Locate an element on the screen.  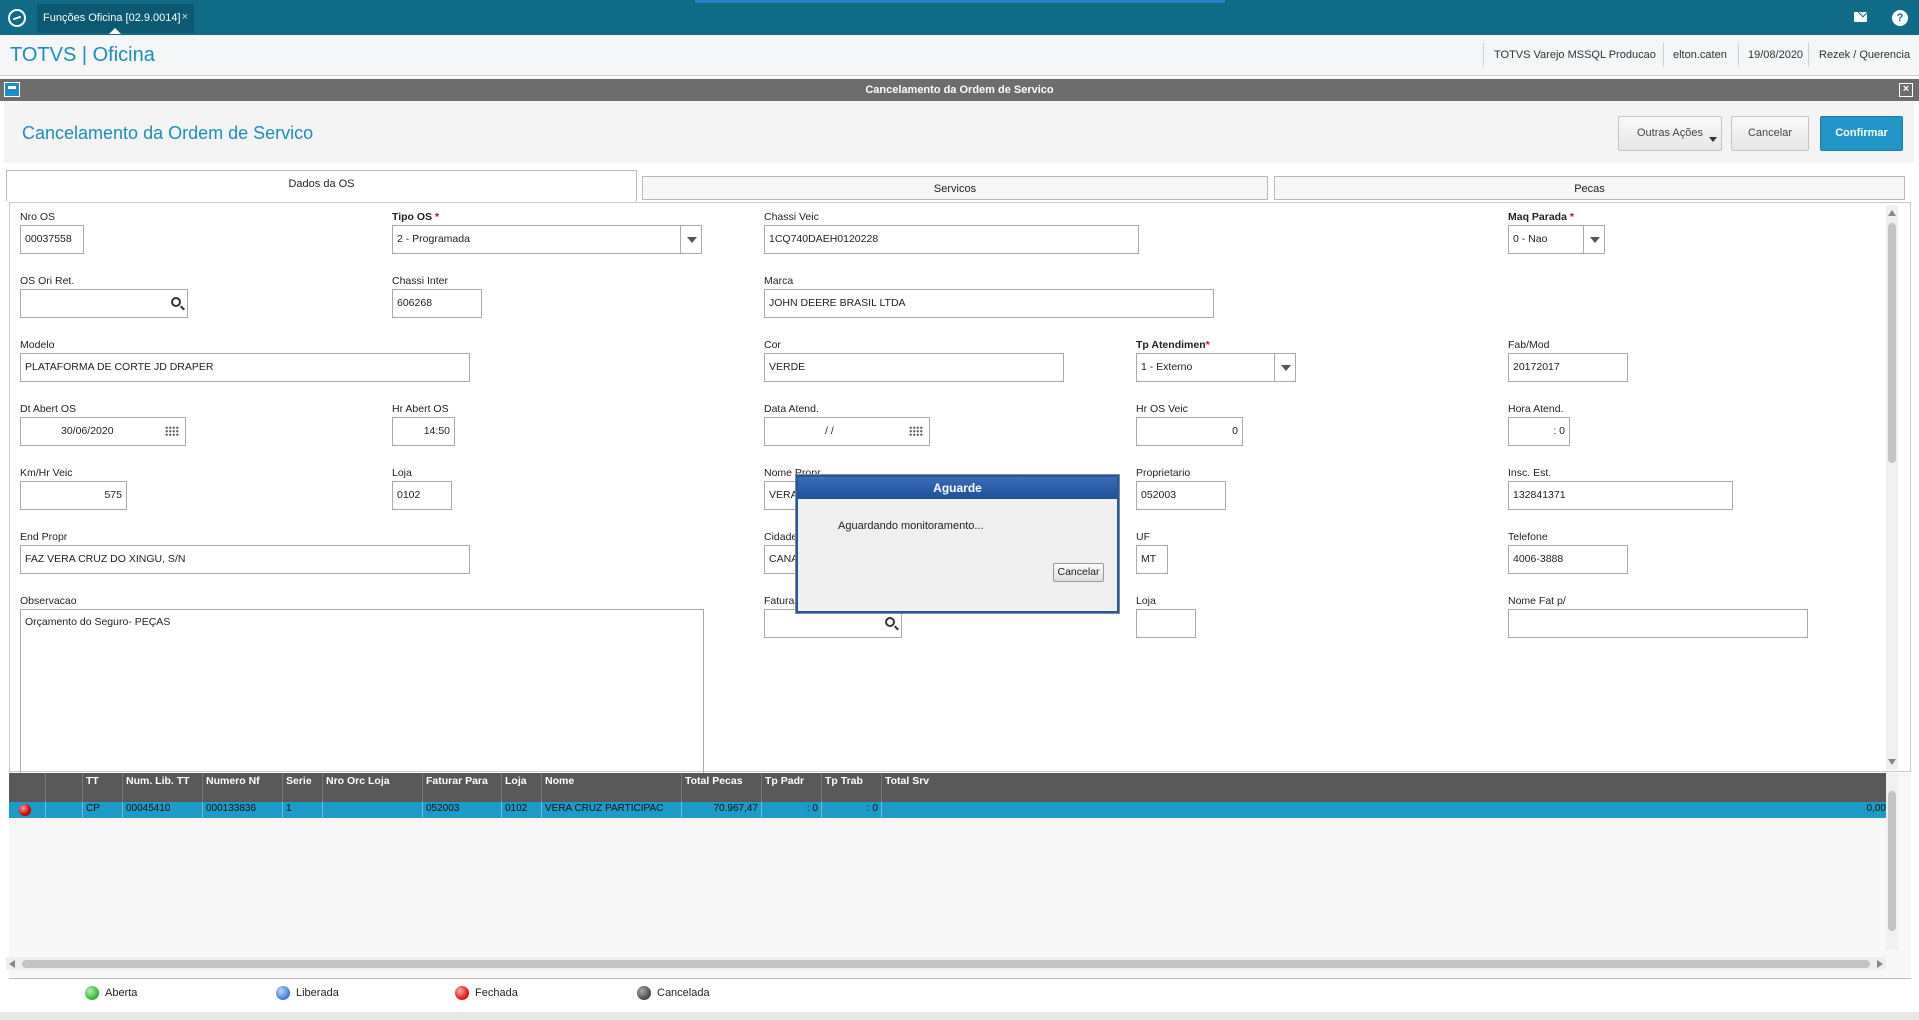
grid-vertical-scrollbar is located at coordinates (1892, 861).